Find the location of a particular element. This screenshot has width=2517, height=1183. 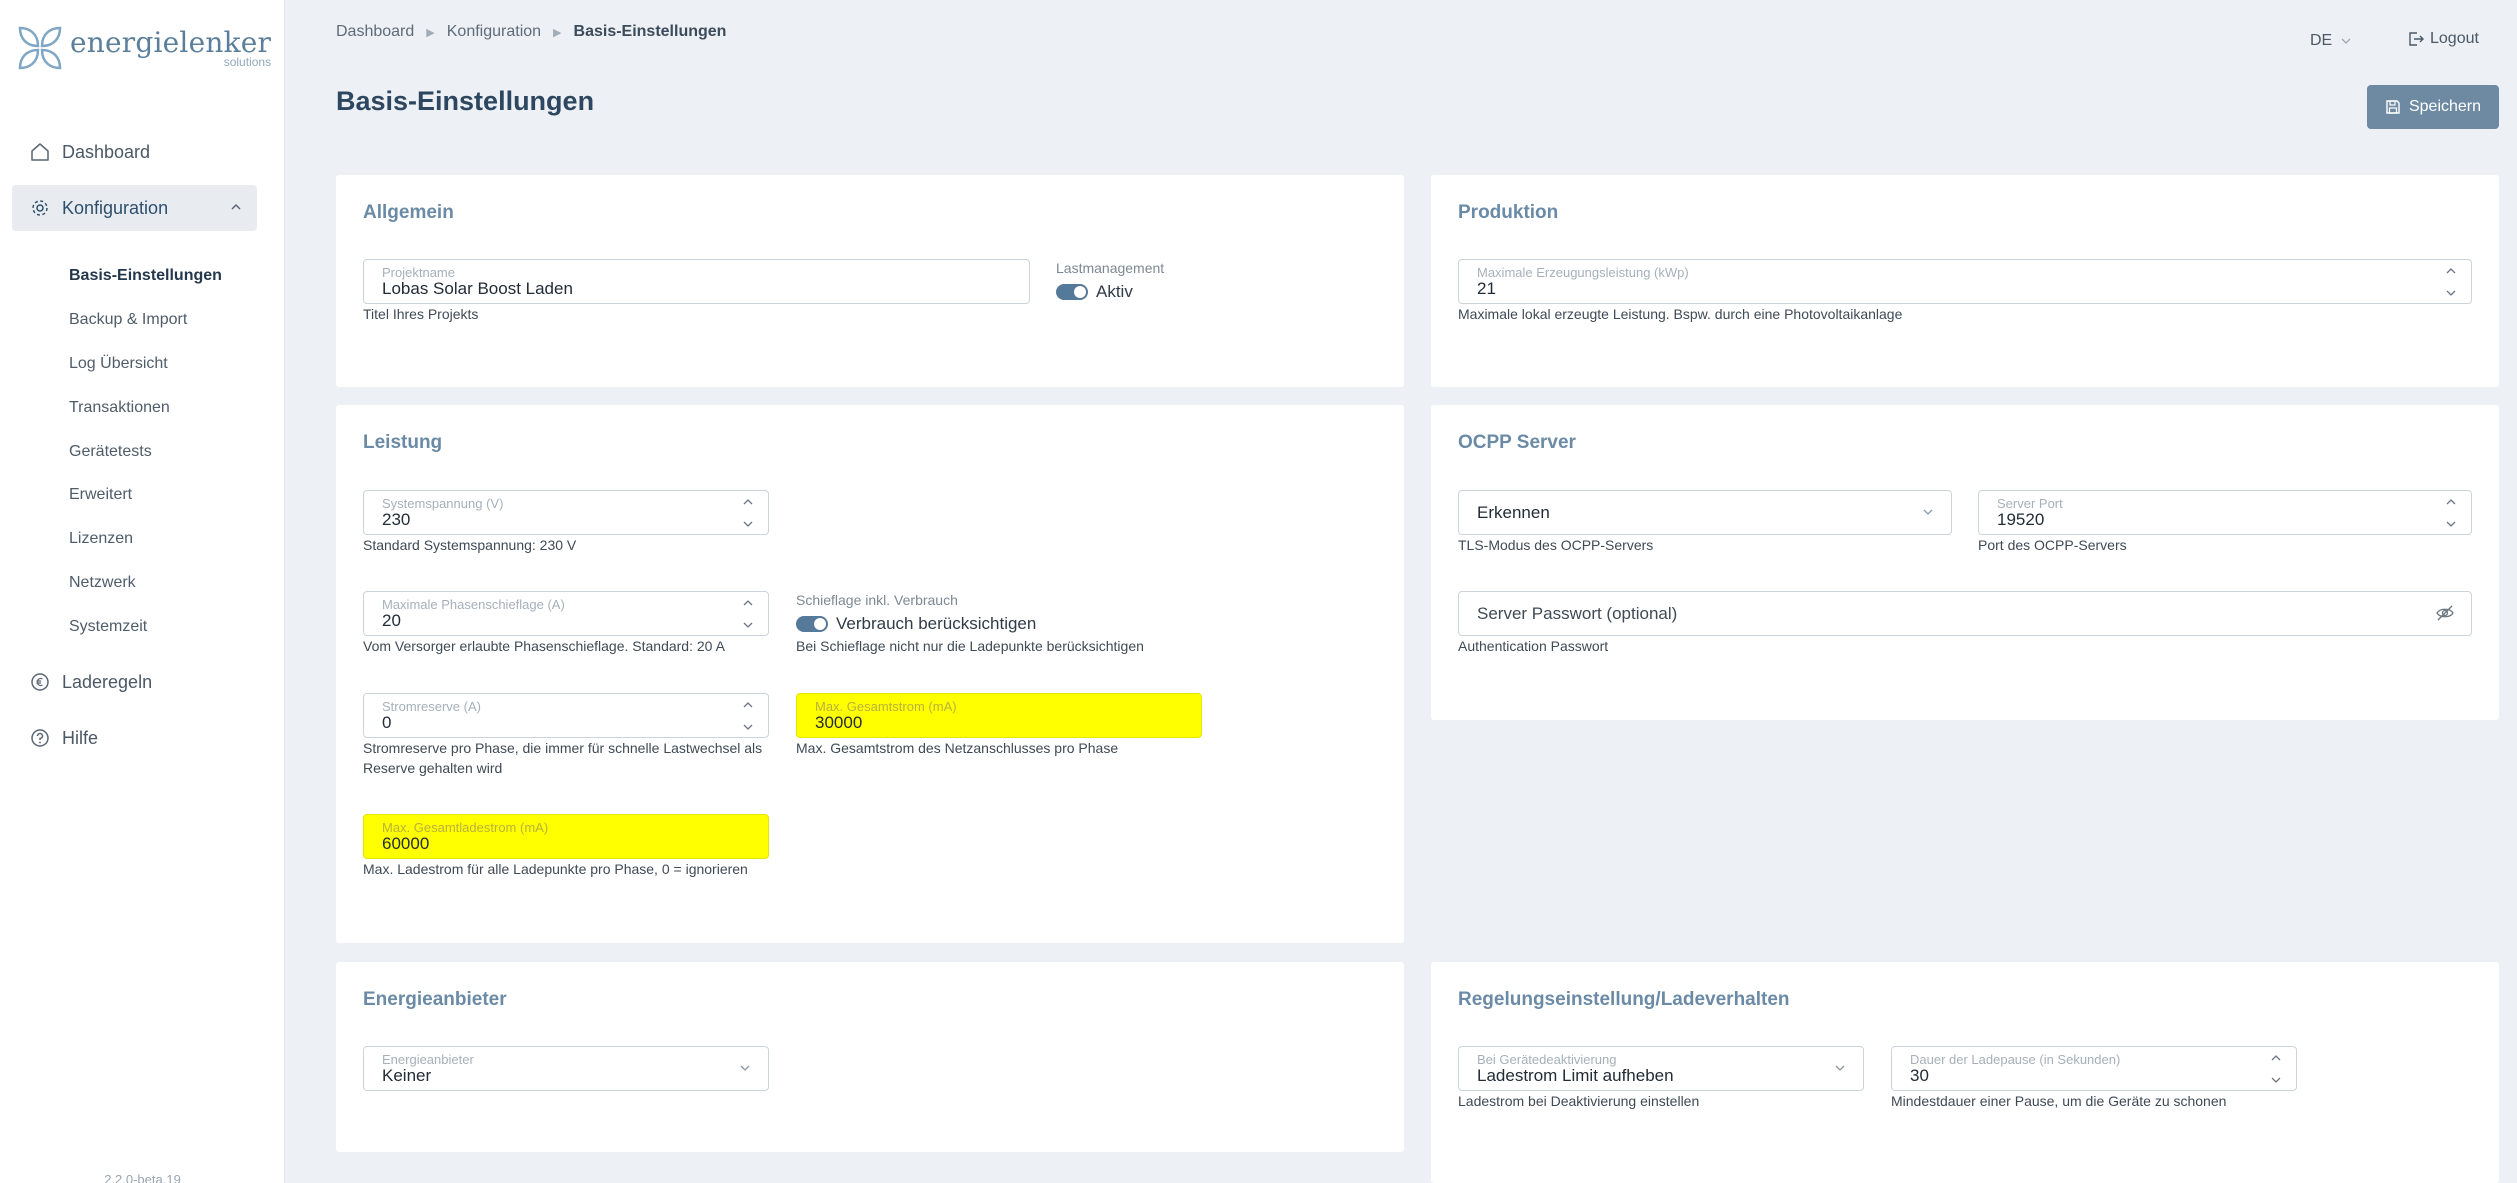

field-value: 19520 is located at coordinates (2021, 519).